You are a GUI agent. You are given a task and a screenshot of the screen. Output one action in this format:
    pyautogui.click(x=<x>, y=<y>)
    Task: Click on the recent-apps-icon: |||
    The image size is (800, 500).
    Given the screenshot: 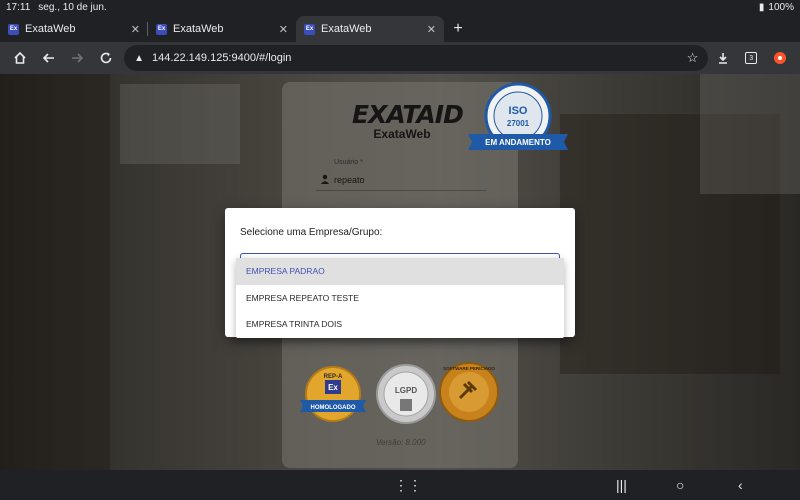 What is the action you would take?
    pyautogui.click(x=621, y=485)
    